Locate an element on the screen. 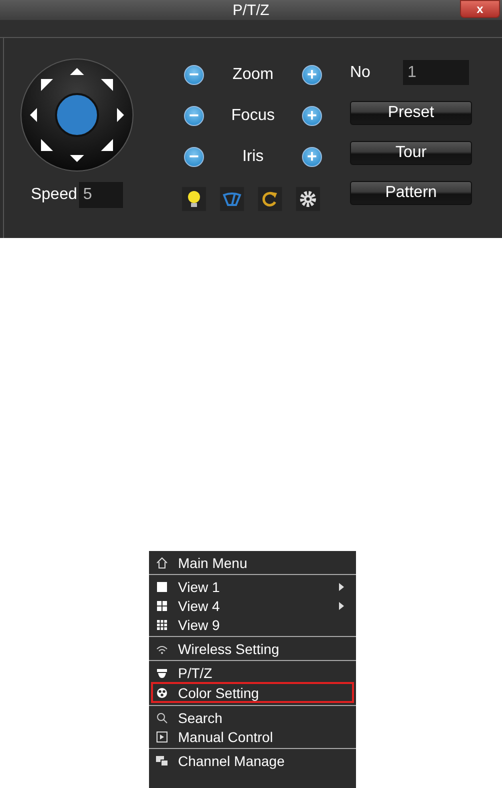 The width and height of the screenshot is (502, 788). menu-item: P/T/Z is located at coordinates (252, 672).